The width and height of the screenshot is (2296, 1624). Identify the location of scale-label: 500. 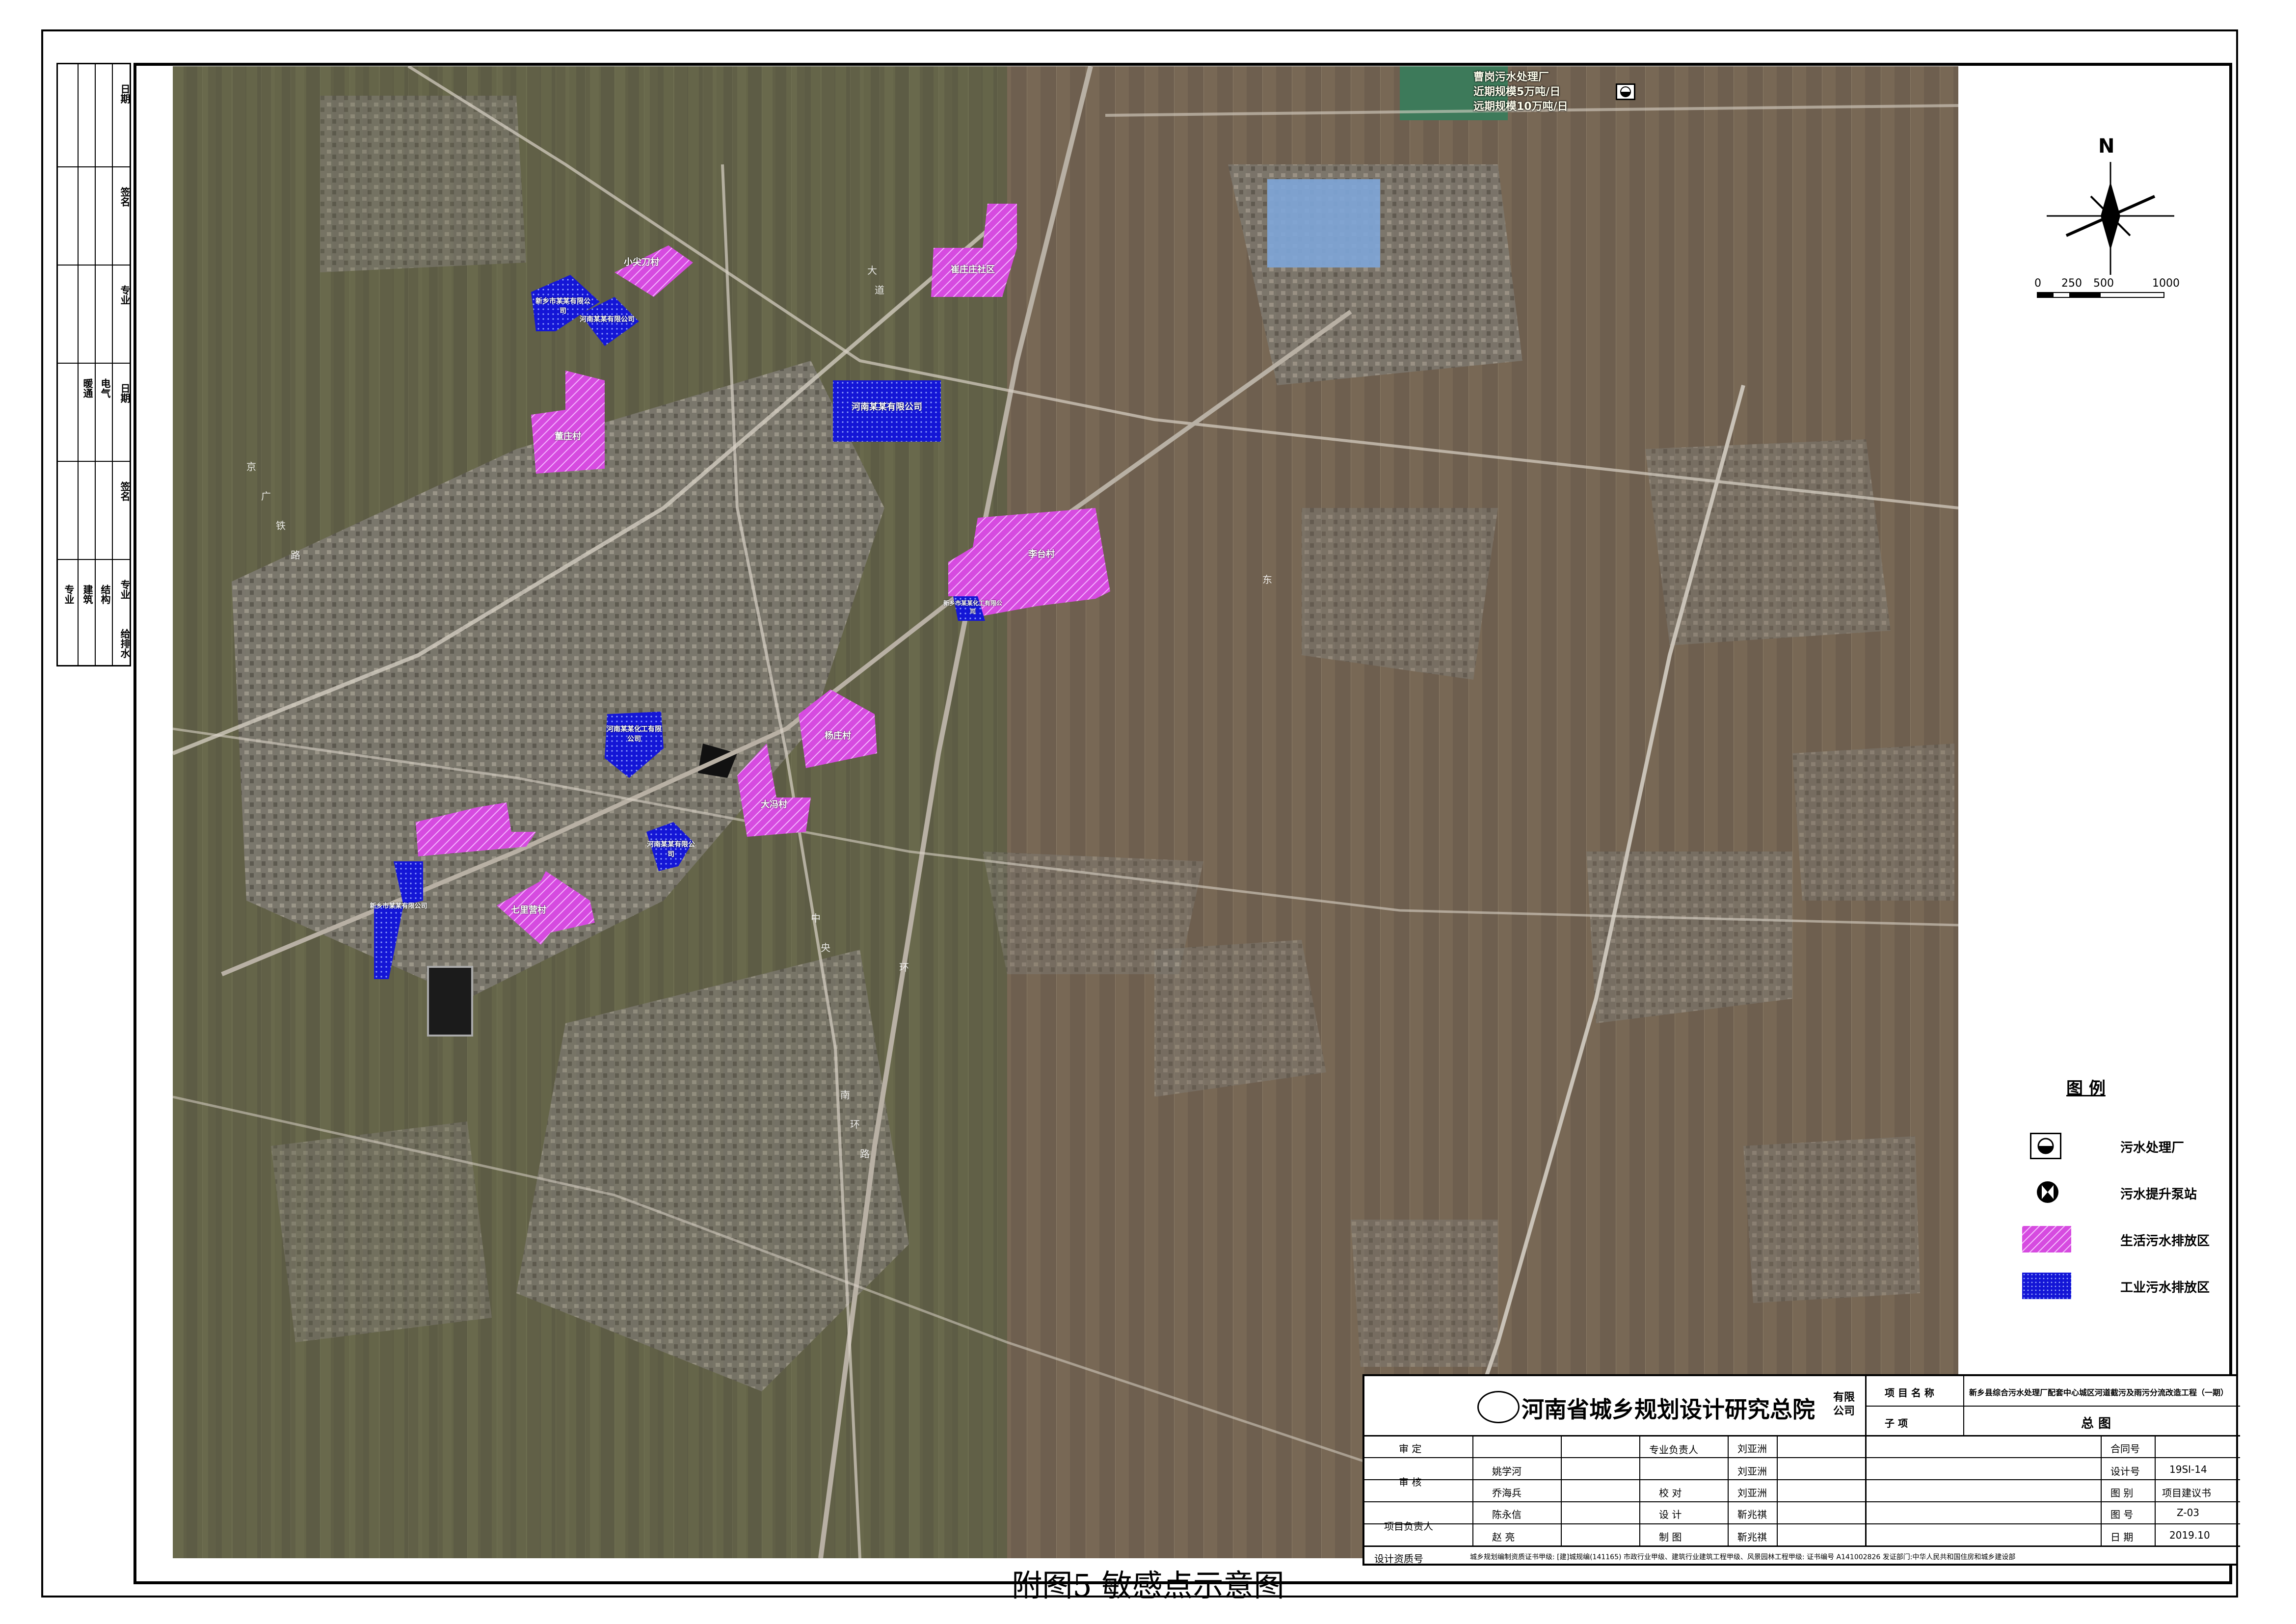
(2103, 283).